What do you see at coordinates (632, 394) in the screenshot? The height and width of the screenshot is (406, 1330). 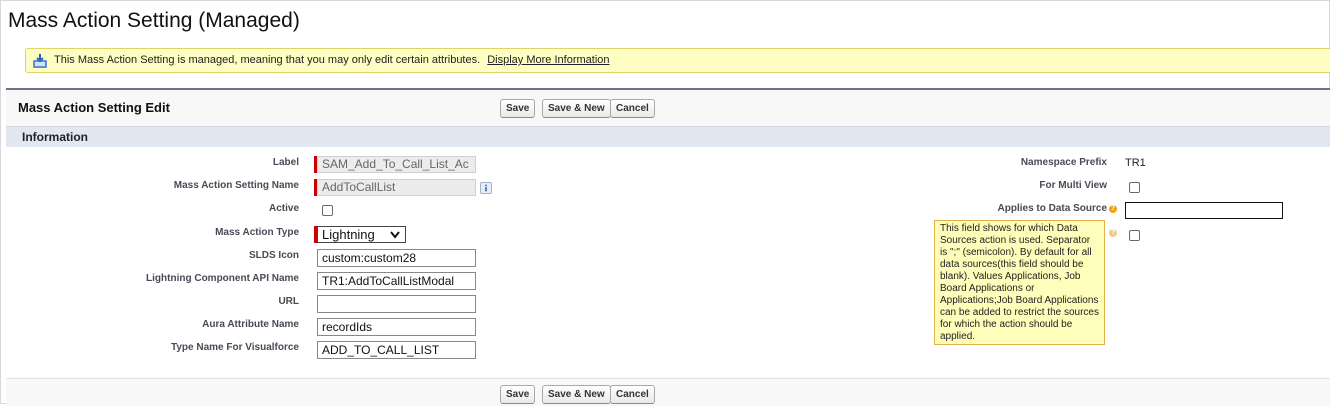 I see `cancel-button-bottom: Cancel` at bounding box center [632, 394].